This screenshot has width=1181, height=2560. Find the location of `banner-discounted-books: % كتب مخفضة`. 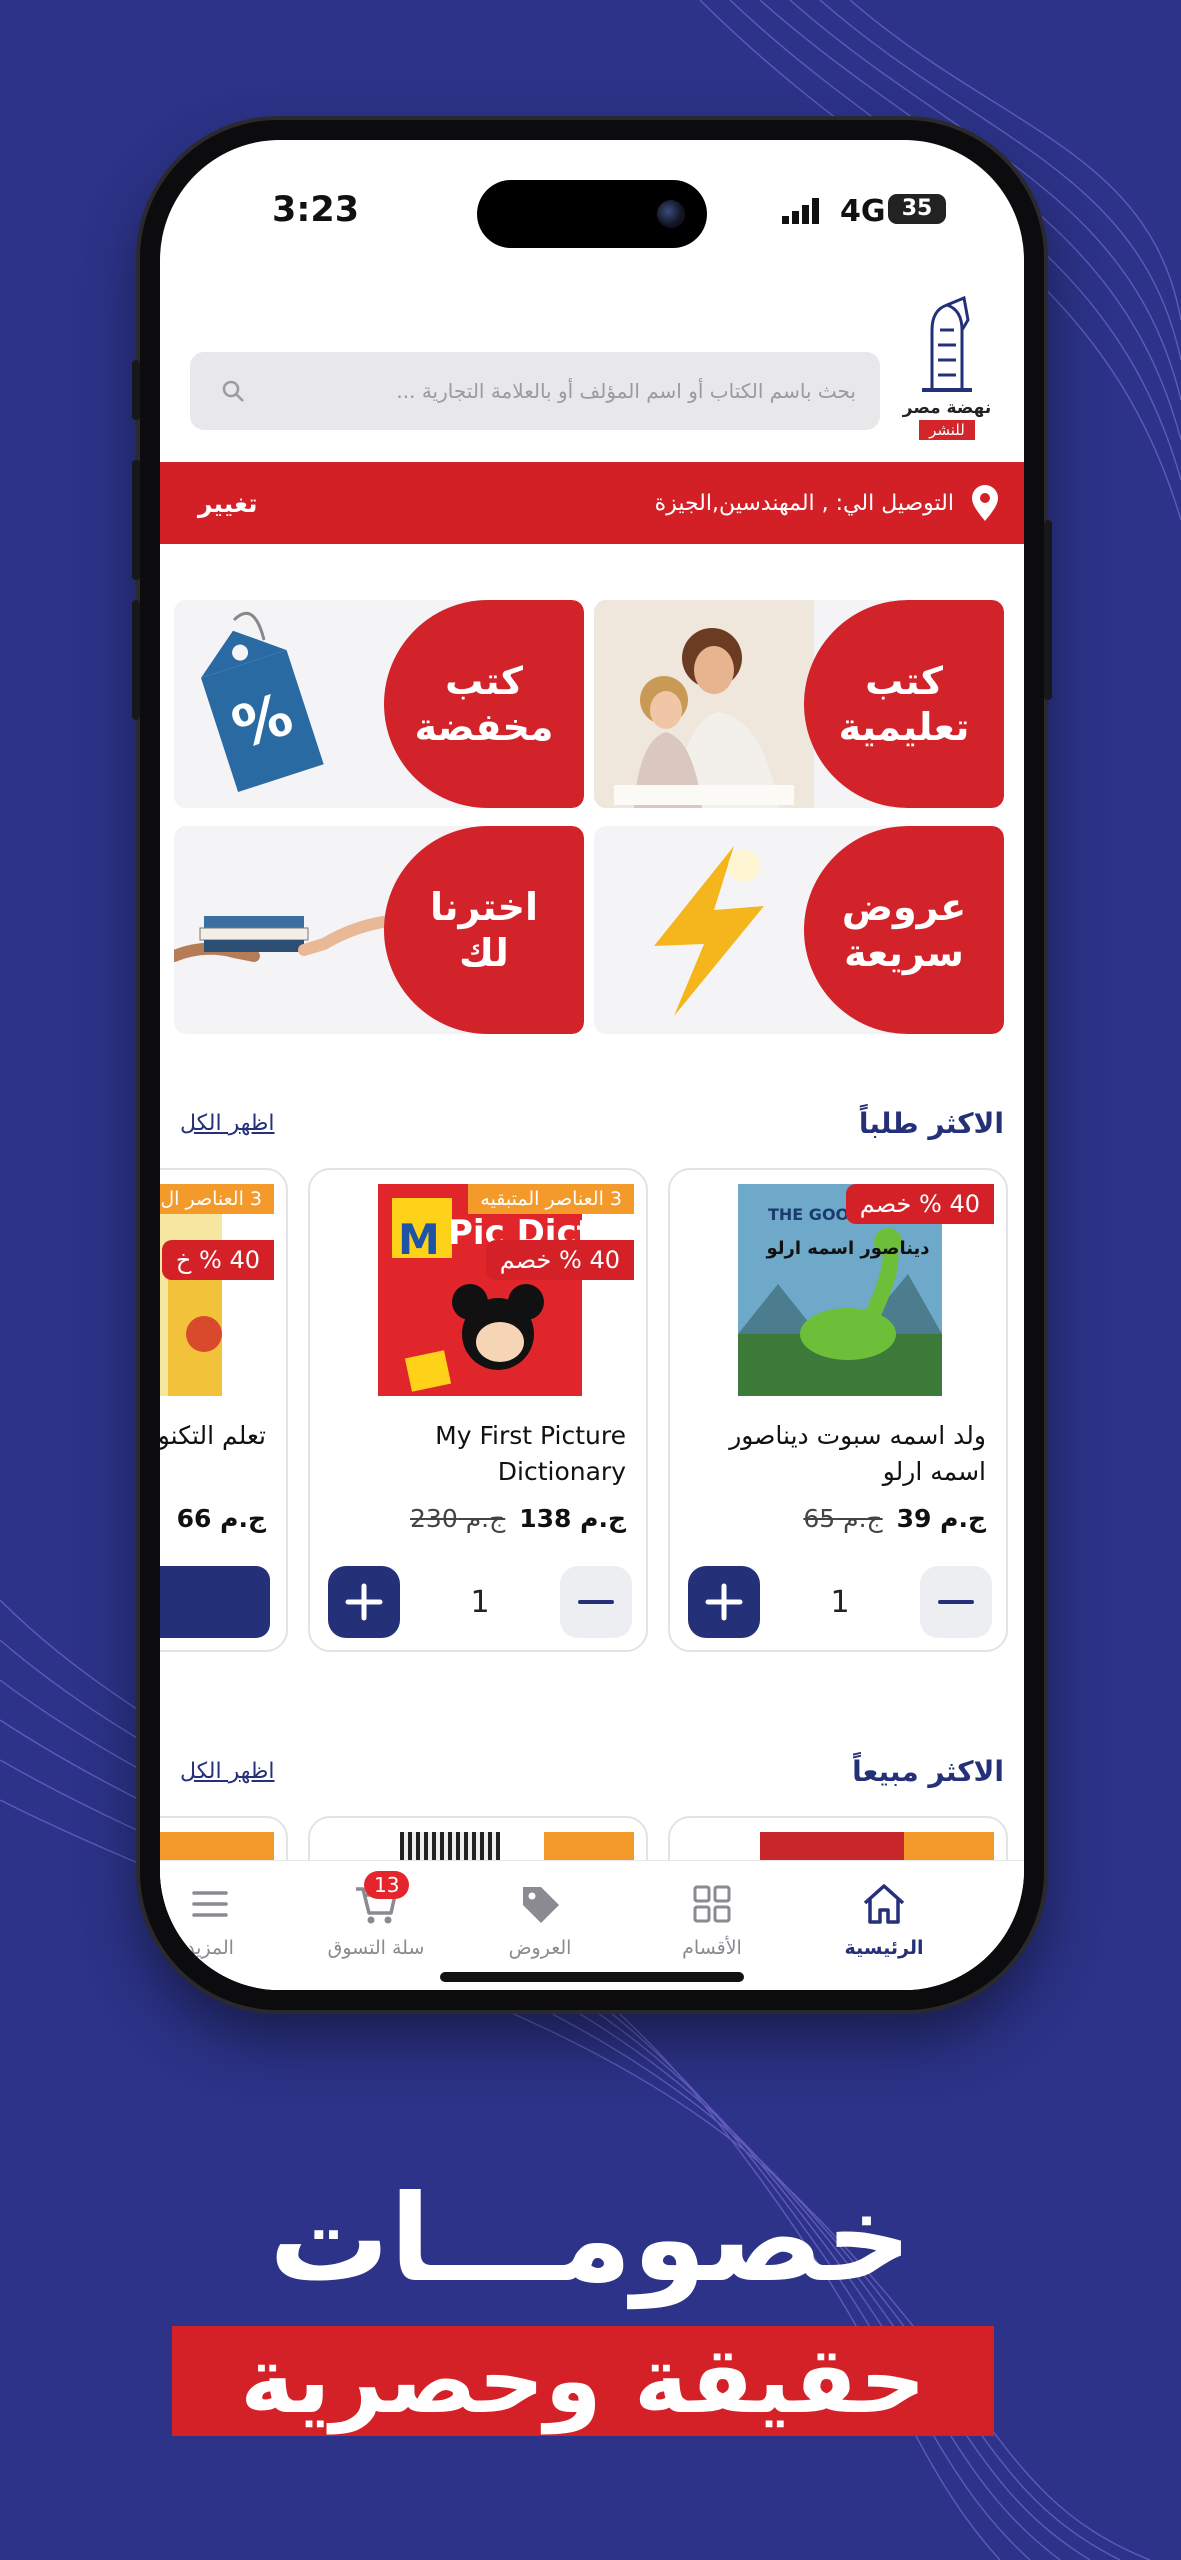

banner-discounted-books: % كتب مخفضة is located at coordinates (379, 704).